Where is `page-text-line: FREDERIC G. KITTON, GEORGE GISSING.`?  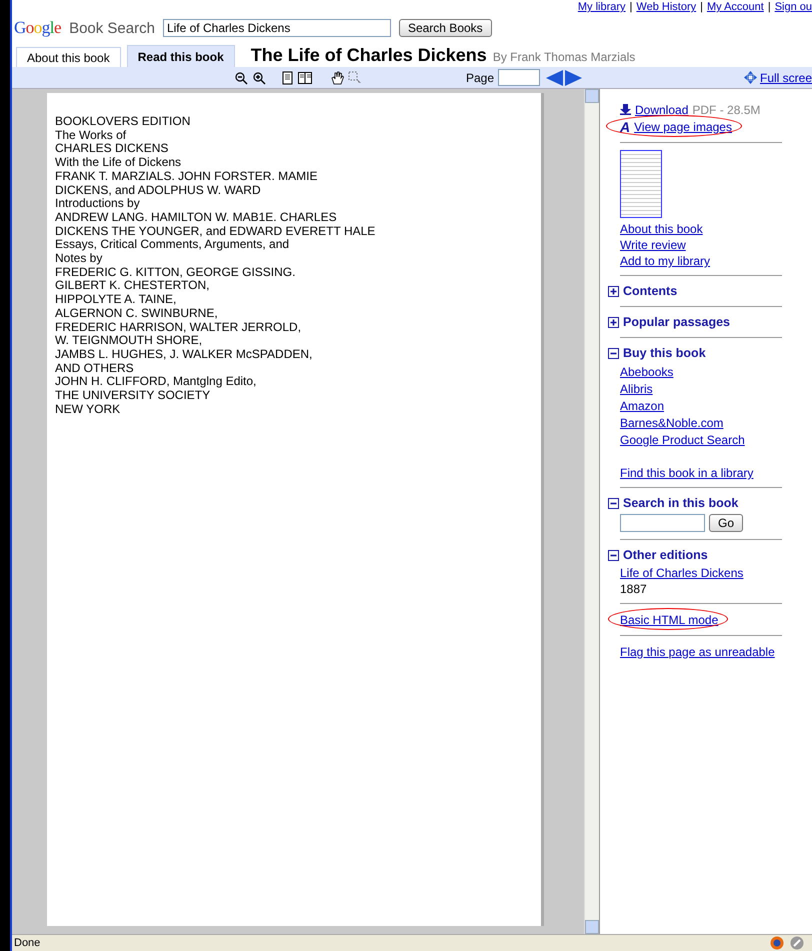
page-text-line: FREDERIC G. KITTON, GEORGE GISSING. is located at coordinates (175, 273).